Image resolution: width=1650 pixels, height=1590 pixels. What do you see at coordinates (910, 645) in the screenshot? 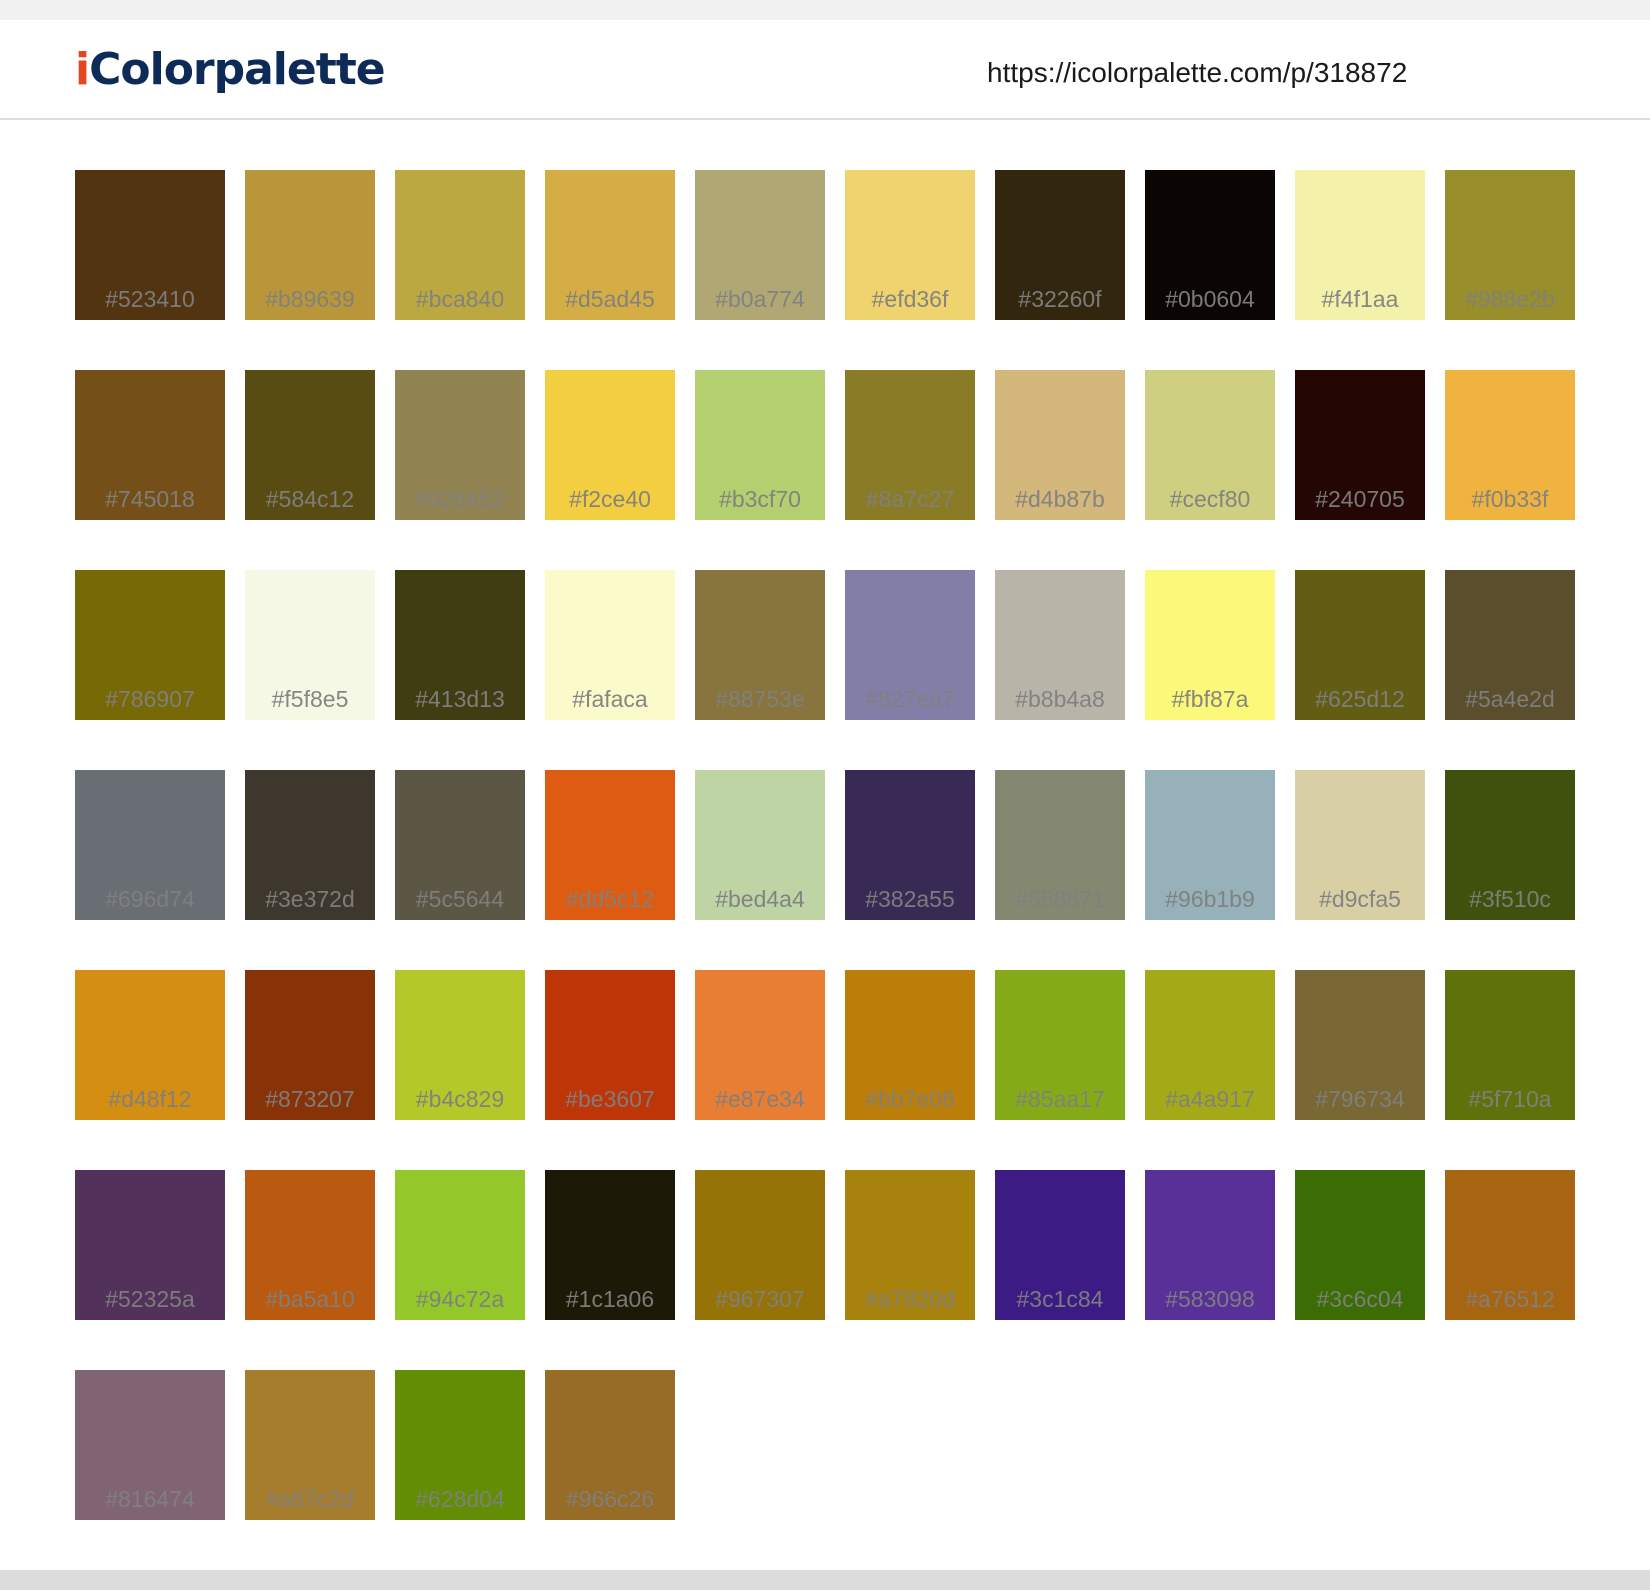
I see `color-swatch: #827ea7` at bounding box center [910, 645].